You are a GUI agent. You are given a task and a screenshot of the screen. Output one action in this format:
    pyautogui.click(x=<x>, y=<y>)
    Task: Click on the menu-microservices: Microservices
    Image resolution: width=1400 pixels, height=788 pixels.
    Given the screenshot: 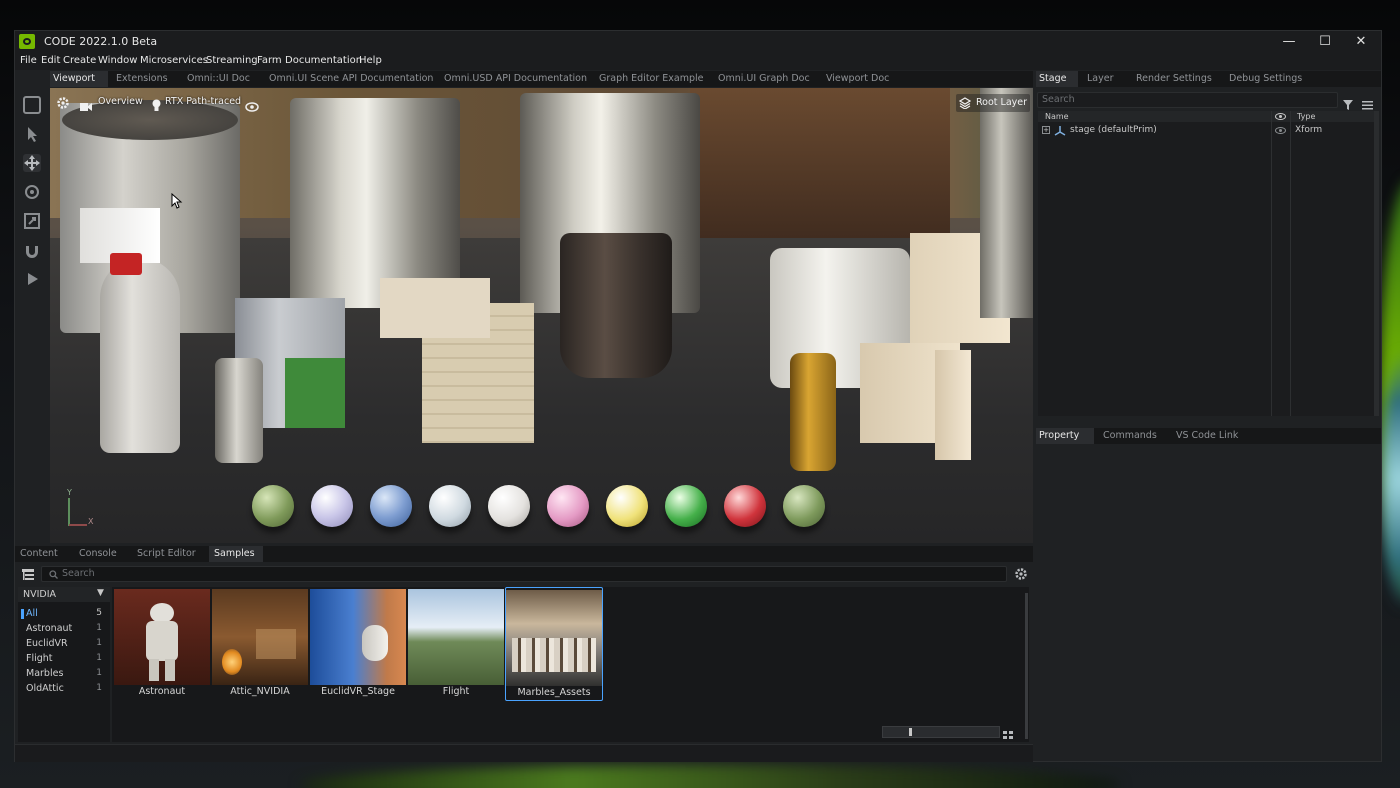 What is the action you would take?
    pyautogui.click(x=174, y=60)
    